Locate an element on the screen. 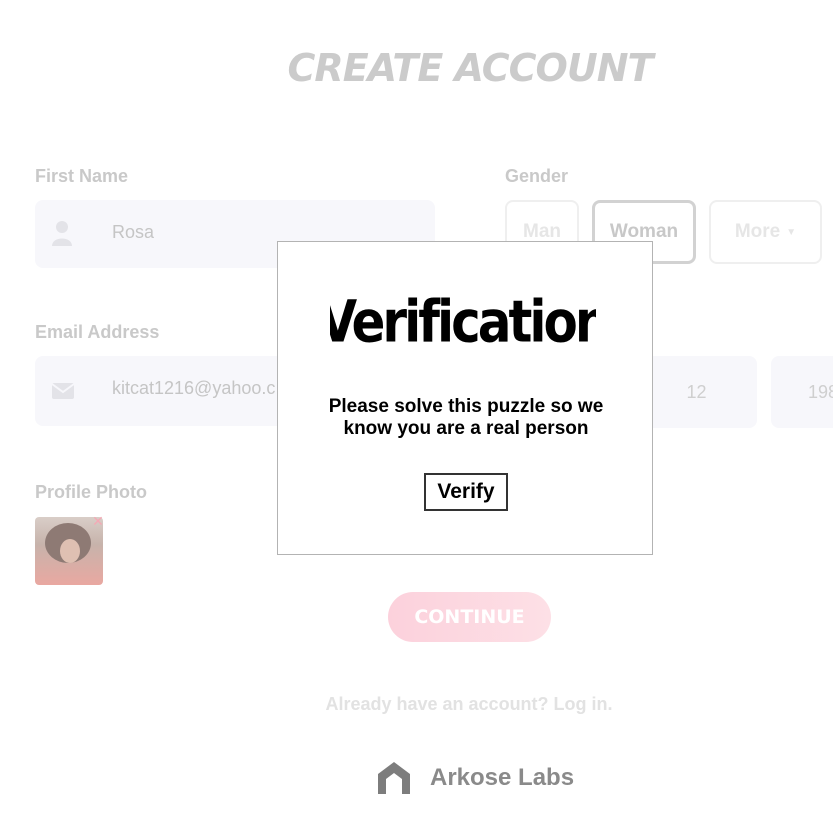  envelope-icon is located at coordinates (63, 391).